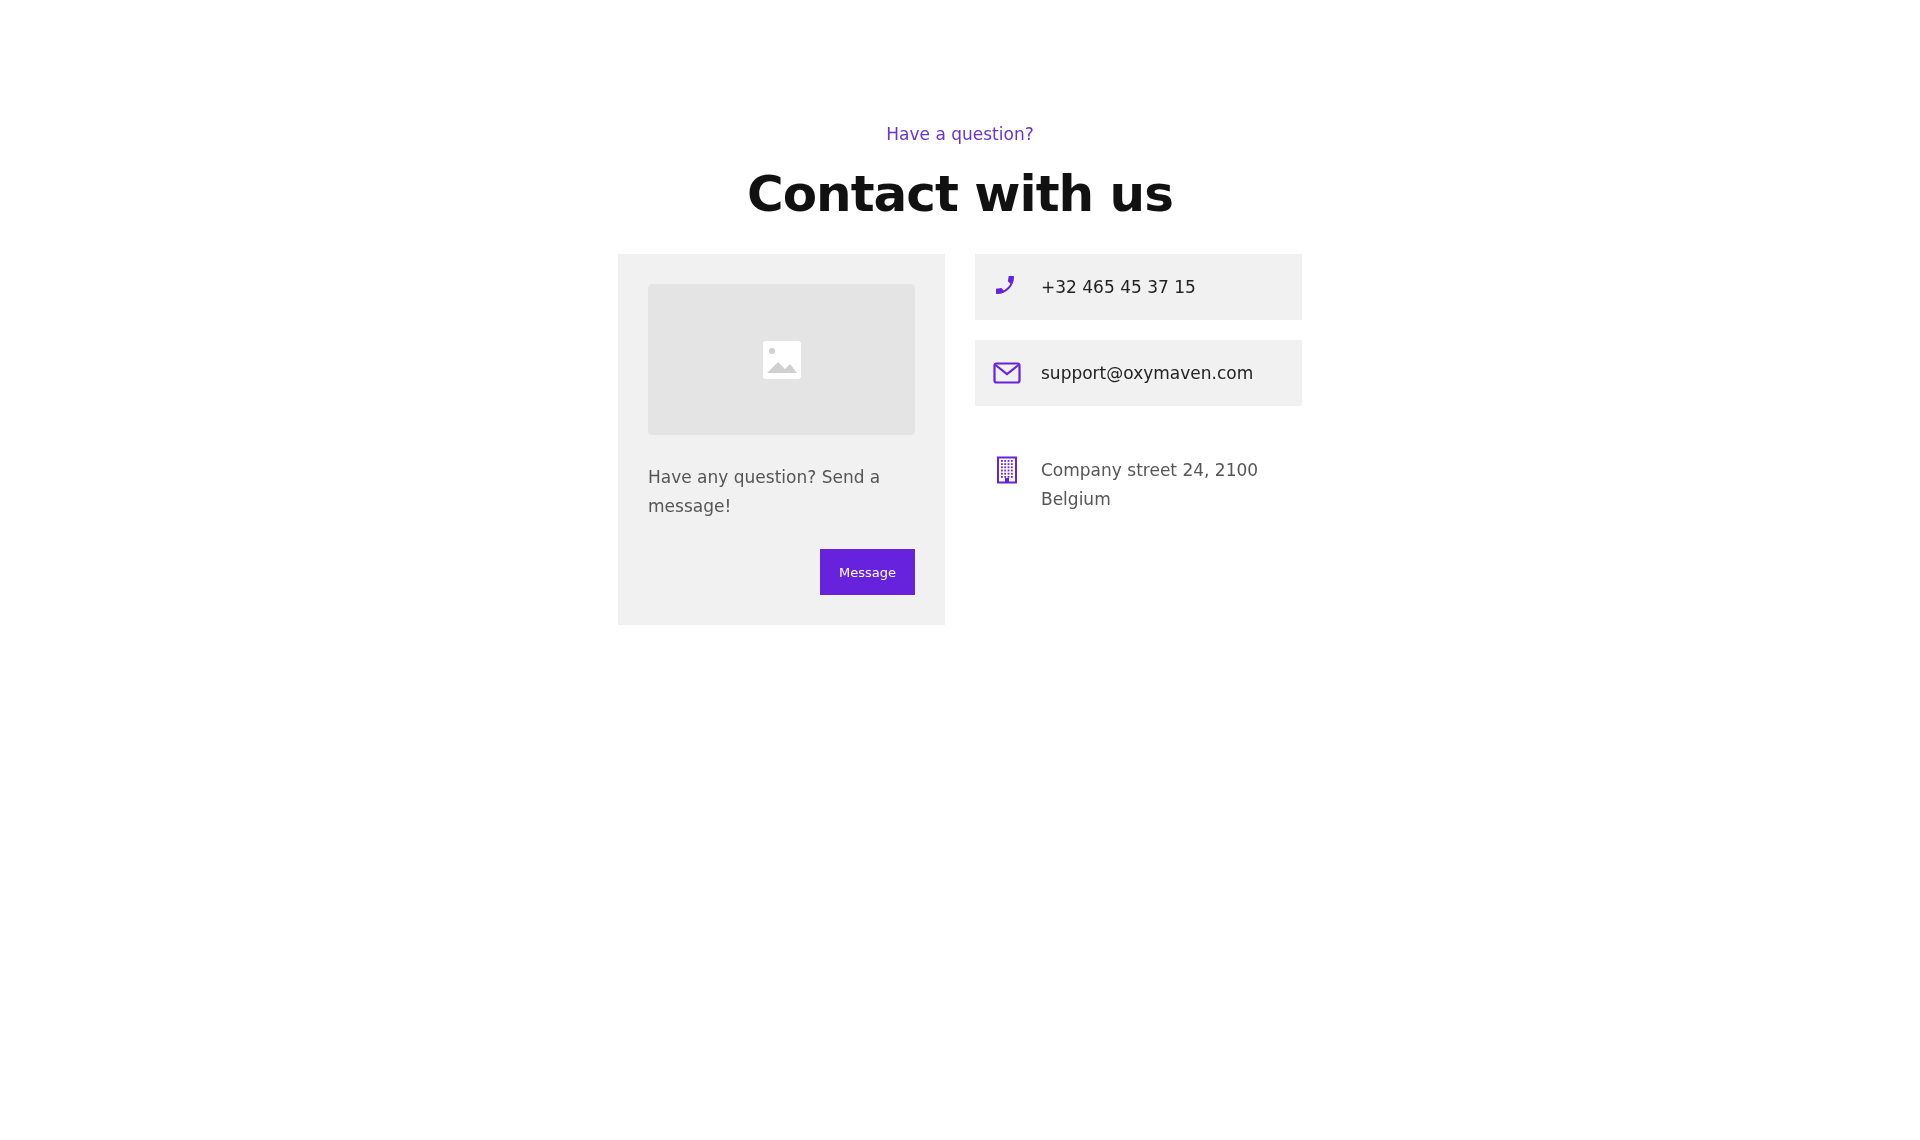  What do you see at coordinates (960, 134) in the screenshot?
I see `section-eyebrow: Have a question?` at bounding box center [960, 134].